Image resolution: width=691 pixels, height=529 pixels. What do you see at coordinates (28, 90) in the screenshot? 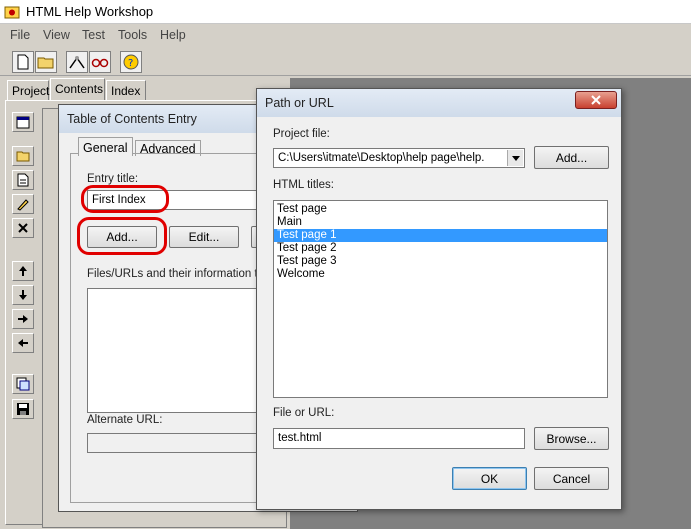
I see `tab-project: Project` at bounding box center [28, 90].